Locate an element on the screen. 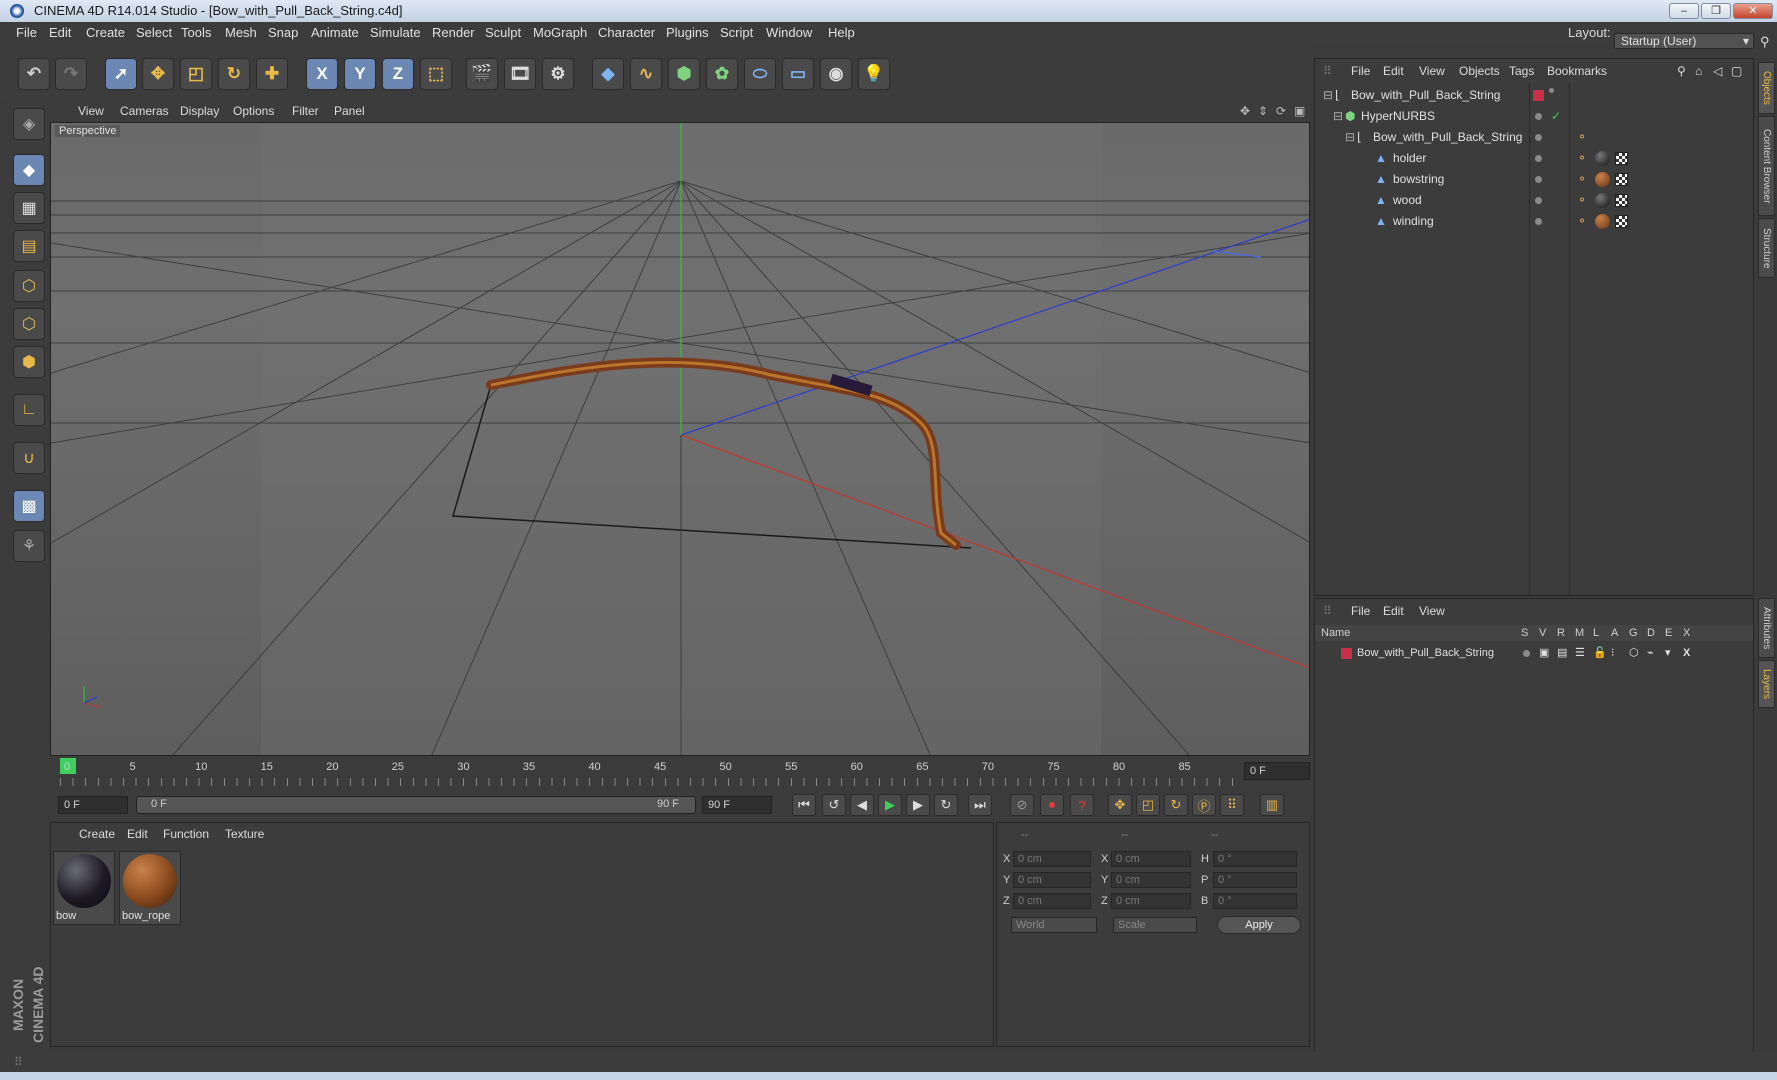 Image resolution: width=1777 pixels, height=1080 pixels. apply-button: Apply is located at coordinates (1259, 925).